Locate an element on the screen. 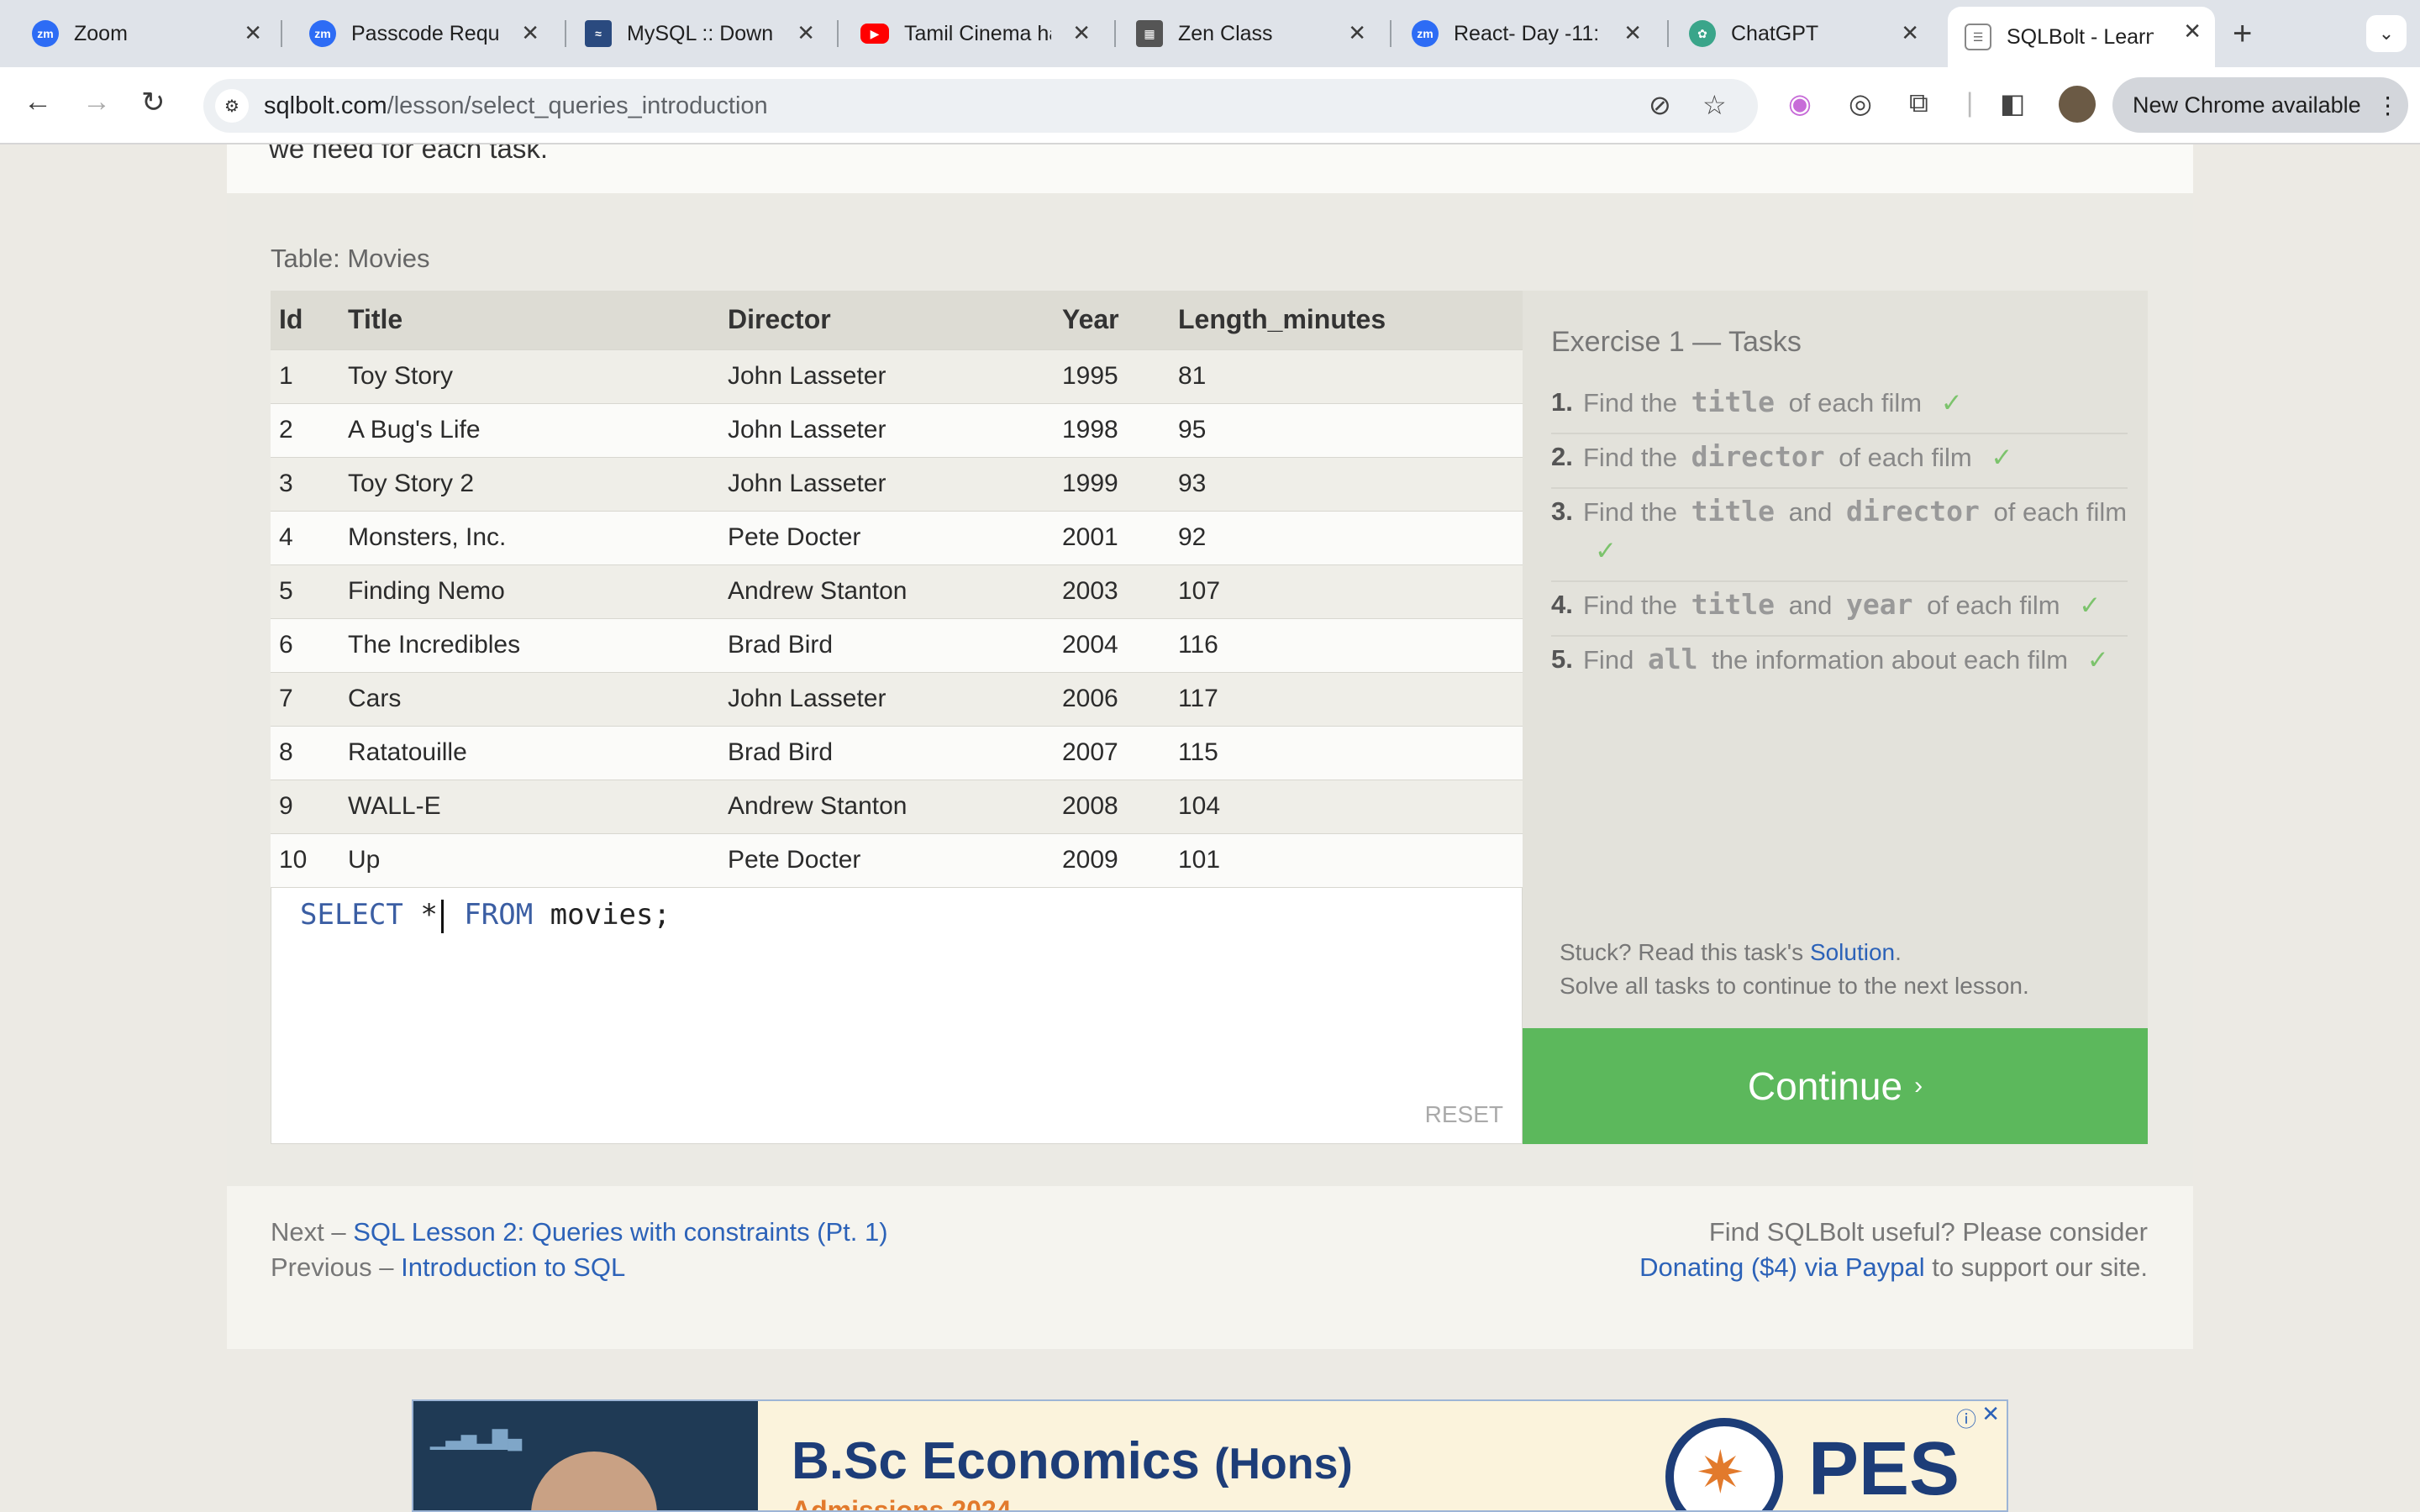 This screenshot has height=1512, width=2420. chrome-update-button: New Chrome available ⋮ is located at coordinates (2260, 105).